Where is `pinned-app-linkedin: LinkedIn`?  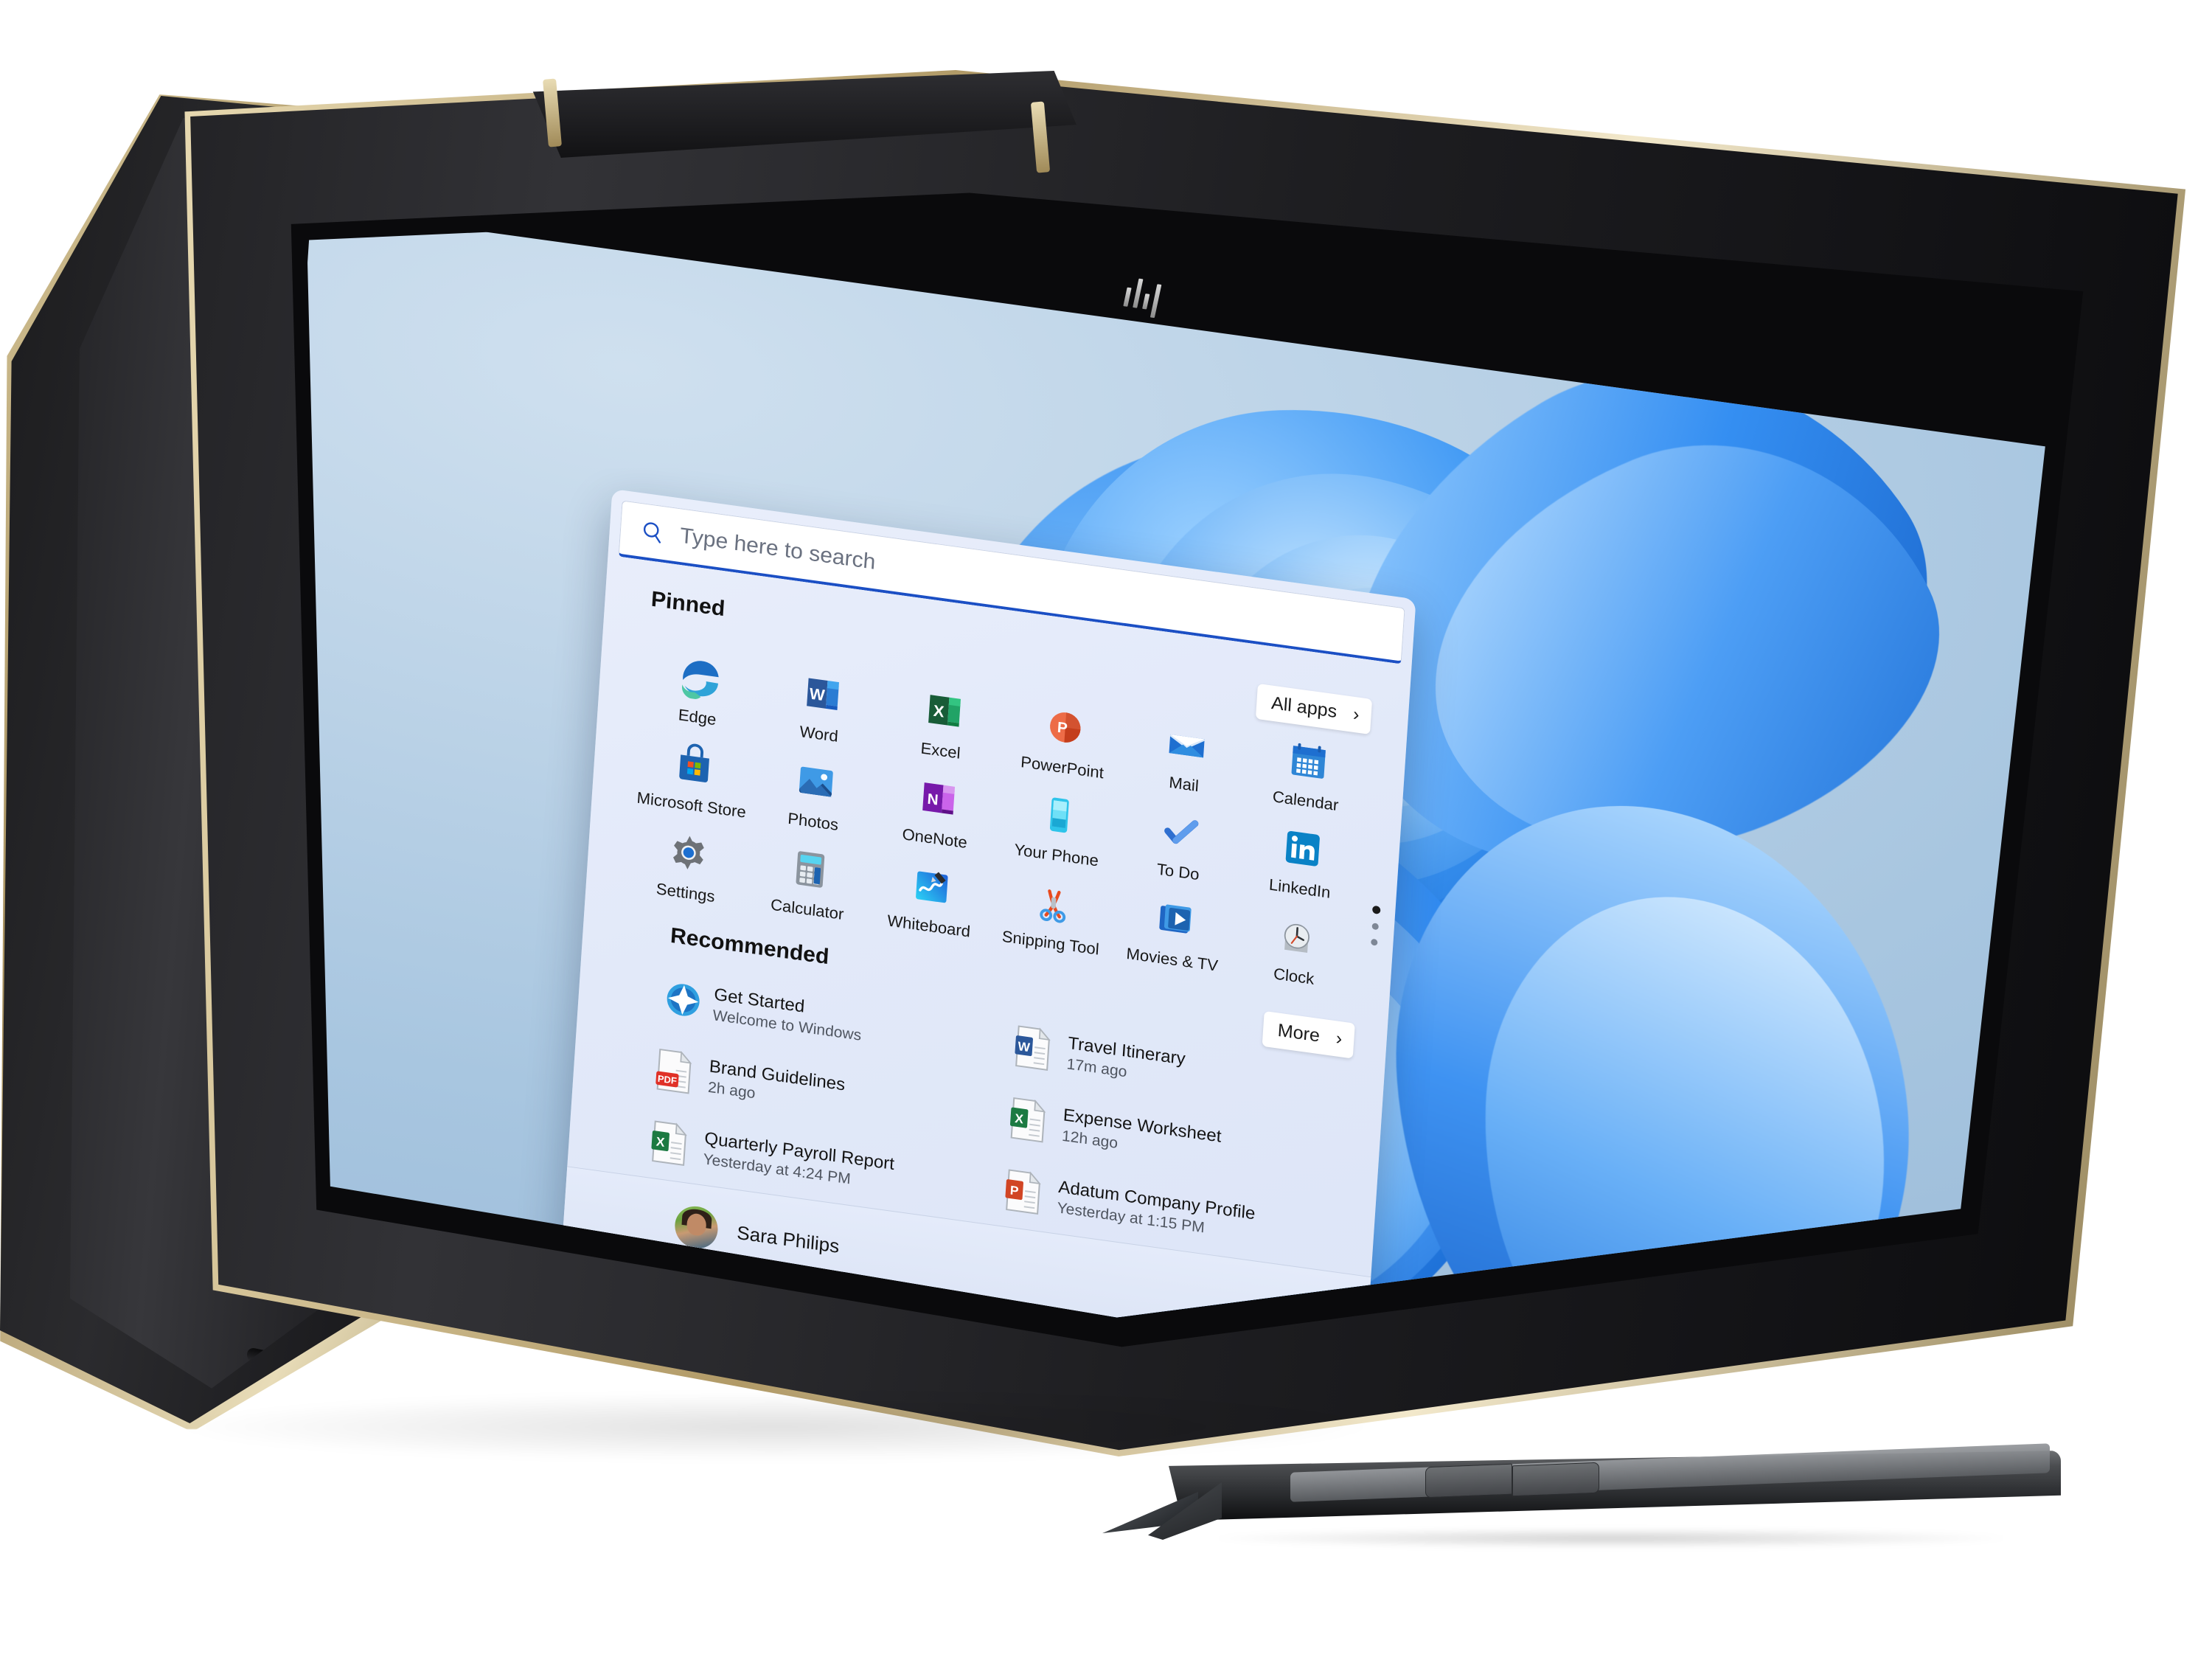
pinned-app-linkedin: LinkedIn is located at coordinates (1301, 862).